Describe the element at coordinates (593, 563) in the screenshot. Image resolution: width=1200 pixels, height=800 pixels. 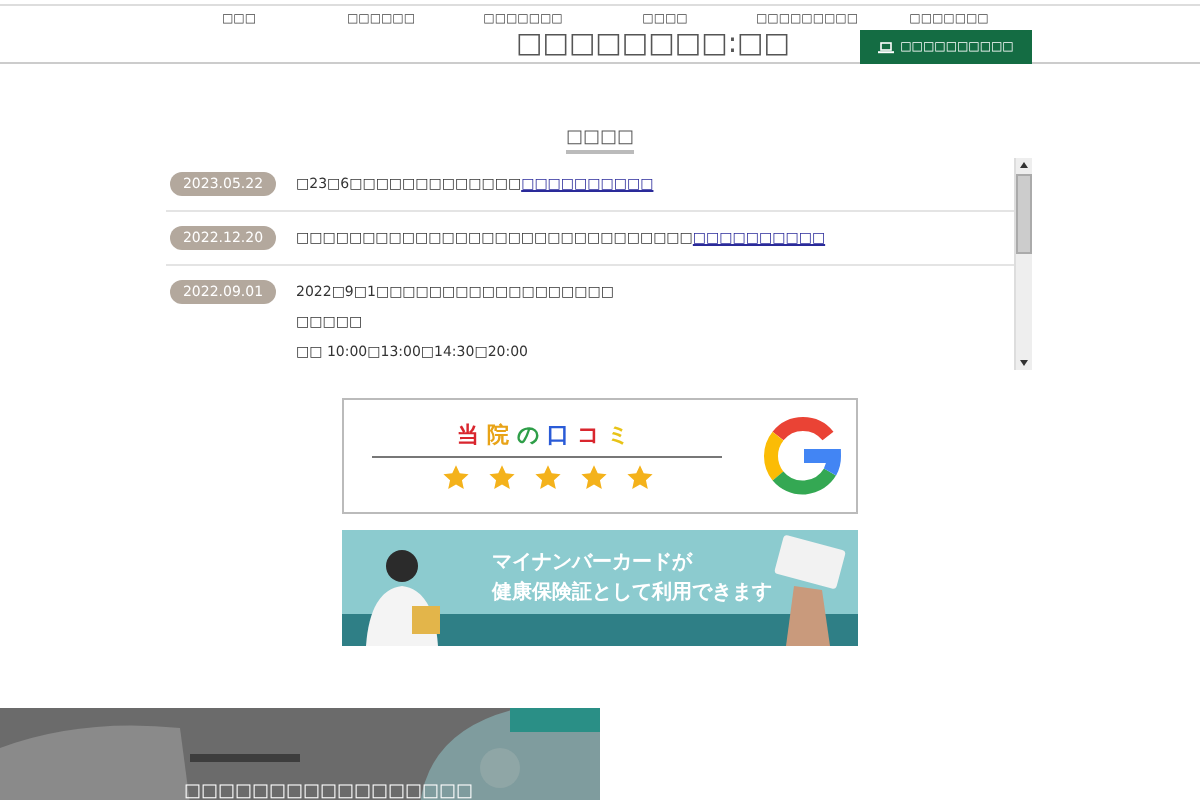
I see `banner-text: マイナンバーカードが` at that location.